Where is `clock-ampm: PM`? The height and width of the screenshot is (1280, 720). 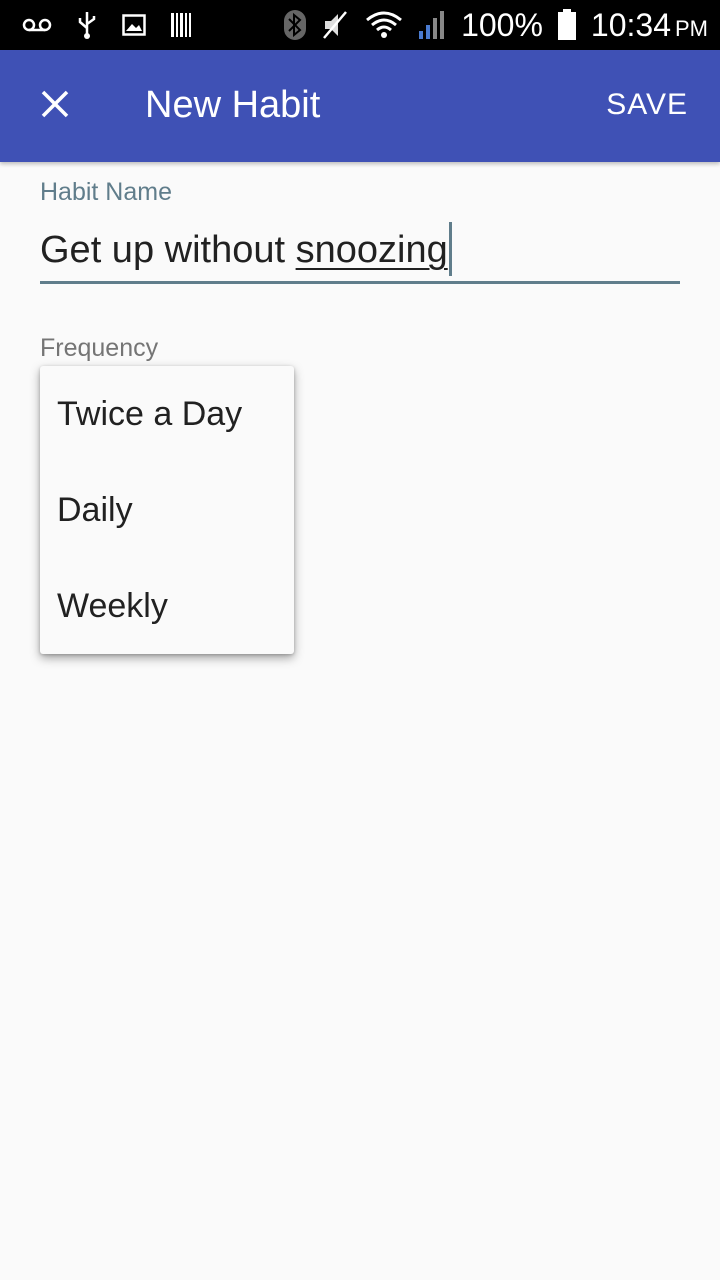
clock-ampm: PM is located at coordinates (691, 28).